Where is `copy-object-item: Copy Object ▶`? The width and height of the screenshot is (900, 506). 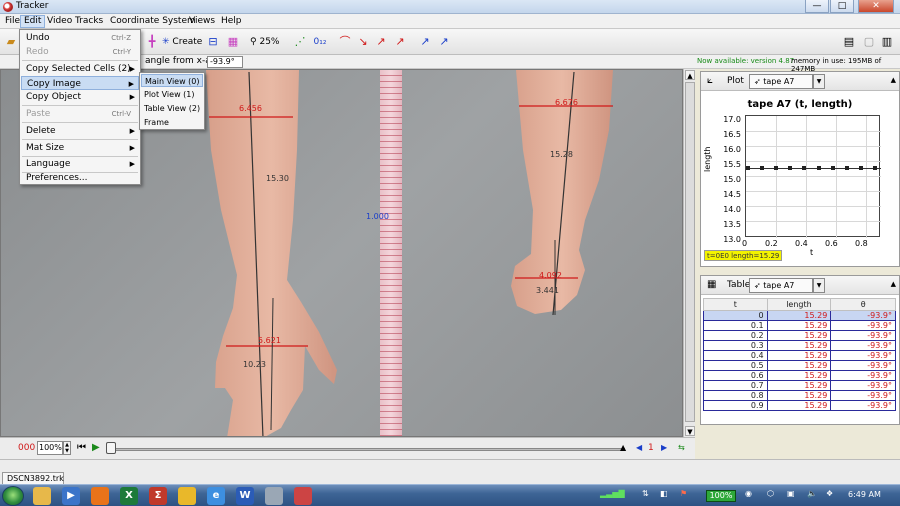
copy-object-item: Copy Object ▶ is located at coordinates (80, 97).